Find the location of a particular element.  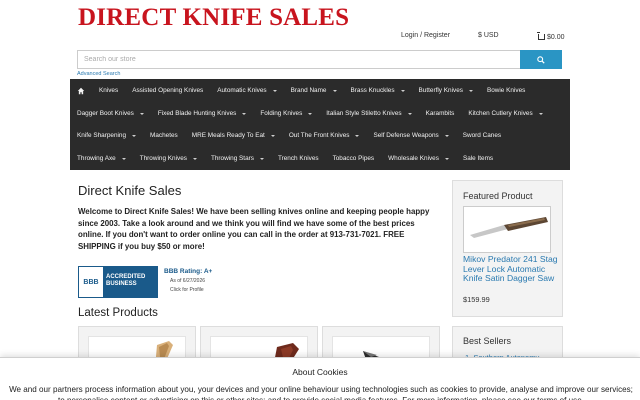

menu-item-label: Knife Sharpening is located at coordinates (102, 135).